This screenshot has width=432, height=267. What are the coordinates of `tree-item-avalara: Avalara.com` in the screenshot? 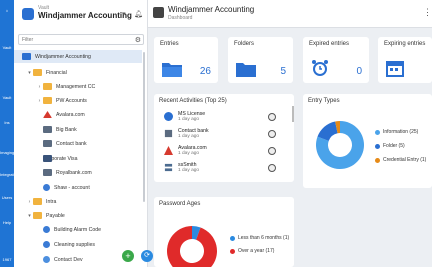 It's located at (78, 114).